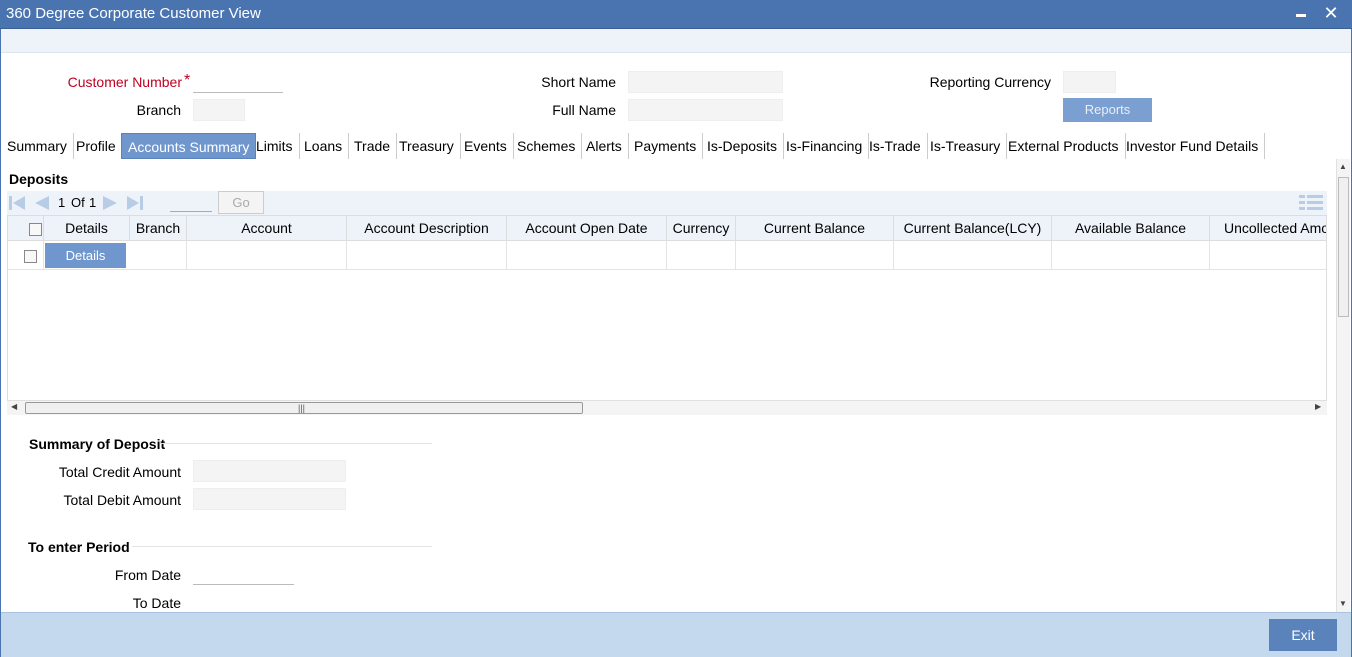 Image resolution: width=1352 pixels, height=657 pixels. Describe the element at coordinates (1343, 385) in the screenshot. I see `page-vertical-scrollbar: ▲ ▼` at that location.